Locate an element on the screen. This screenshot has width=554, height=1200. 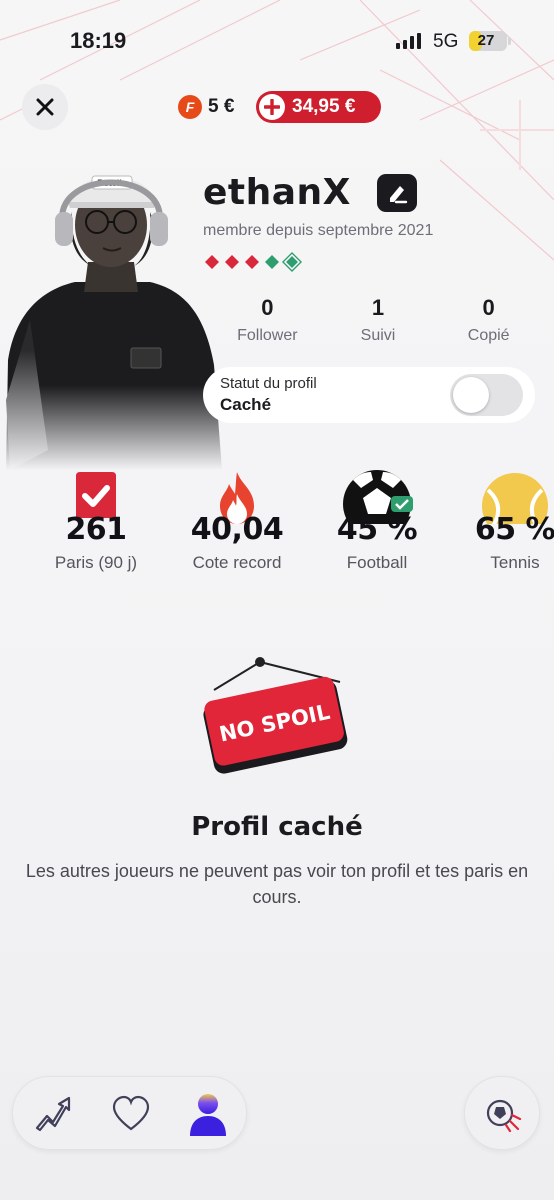
battery-level: 27 is located at coordinates (486, 40).